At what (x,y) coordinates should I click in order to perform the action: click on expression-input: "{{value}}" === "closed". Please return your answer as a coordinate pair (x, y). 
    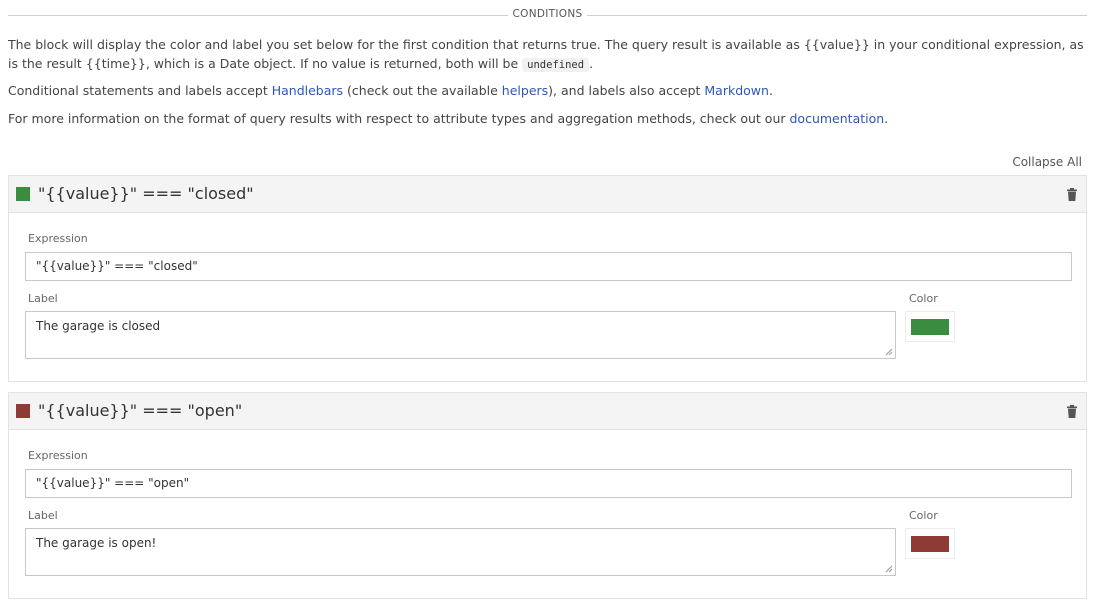
    Looking at the image, I should click on (548, 266).